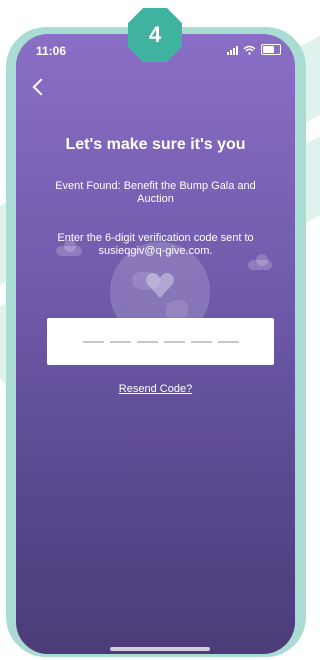 Image resolution: width=320 pixels, height=660 pixels. I want to click on status-time: 11:06, so click(51, 51).